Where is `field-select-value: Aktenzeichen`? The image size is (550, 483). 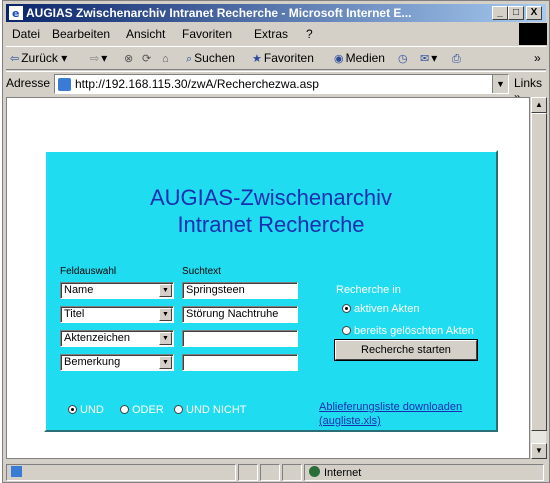 field-select-value: Aktenzeichen is located at coordinates (97, 338).